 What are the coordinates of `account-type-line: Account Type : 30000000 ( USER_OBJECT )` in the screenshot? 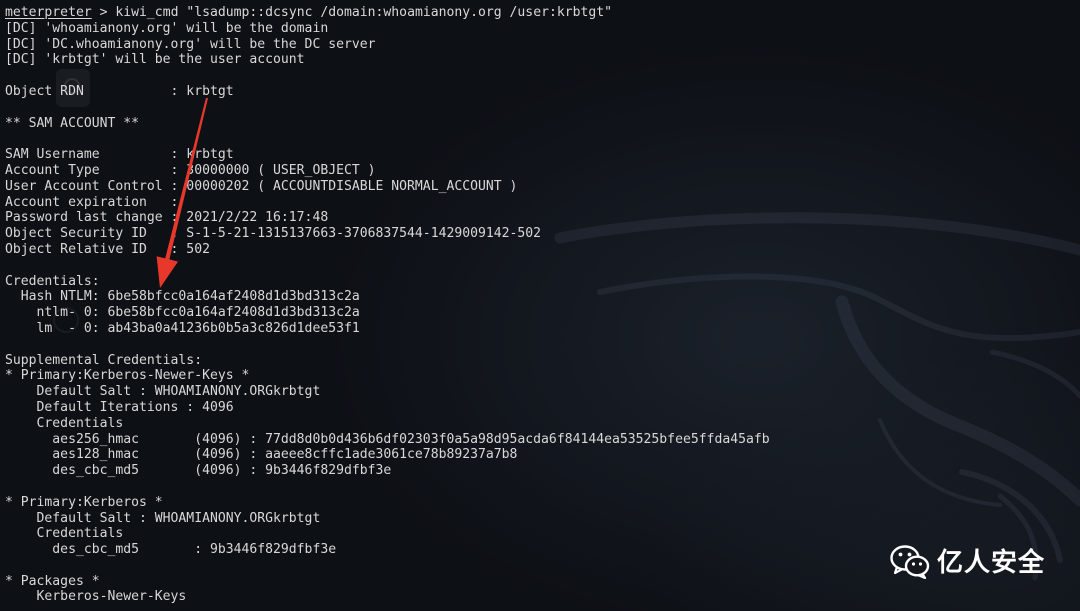 It's located at (190, 170).